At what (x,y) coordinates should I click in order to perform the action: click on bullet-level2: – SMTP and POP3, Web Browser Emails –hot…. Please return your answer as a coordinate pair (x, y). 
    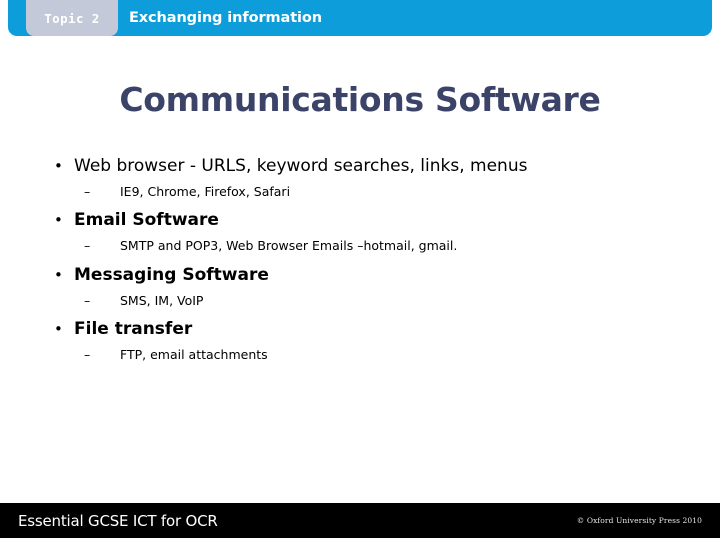
    Looking at the image, I should click on (363, 246).